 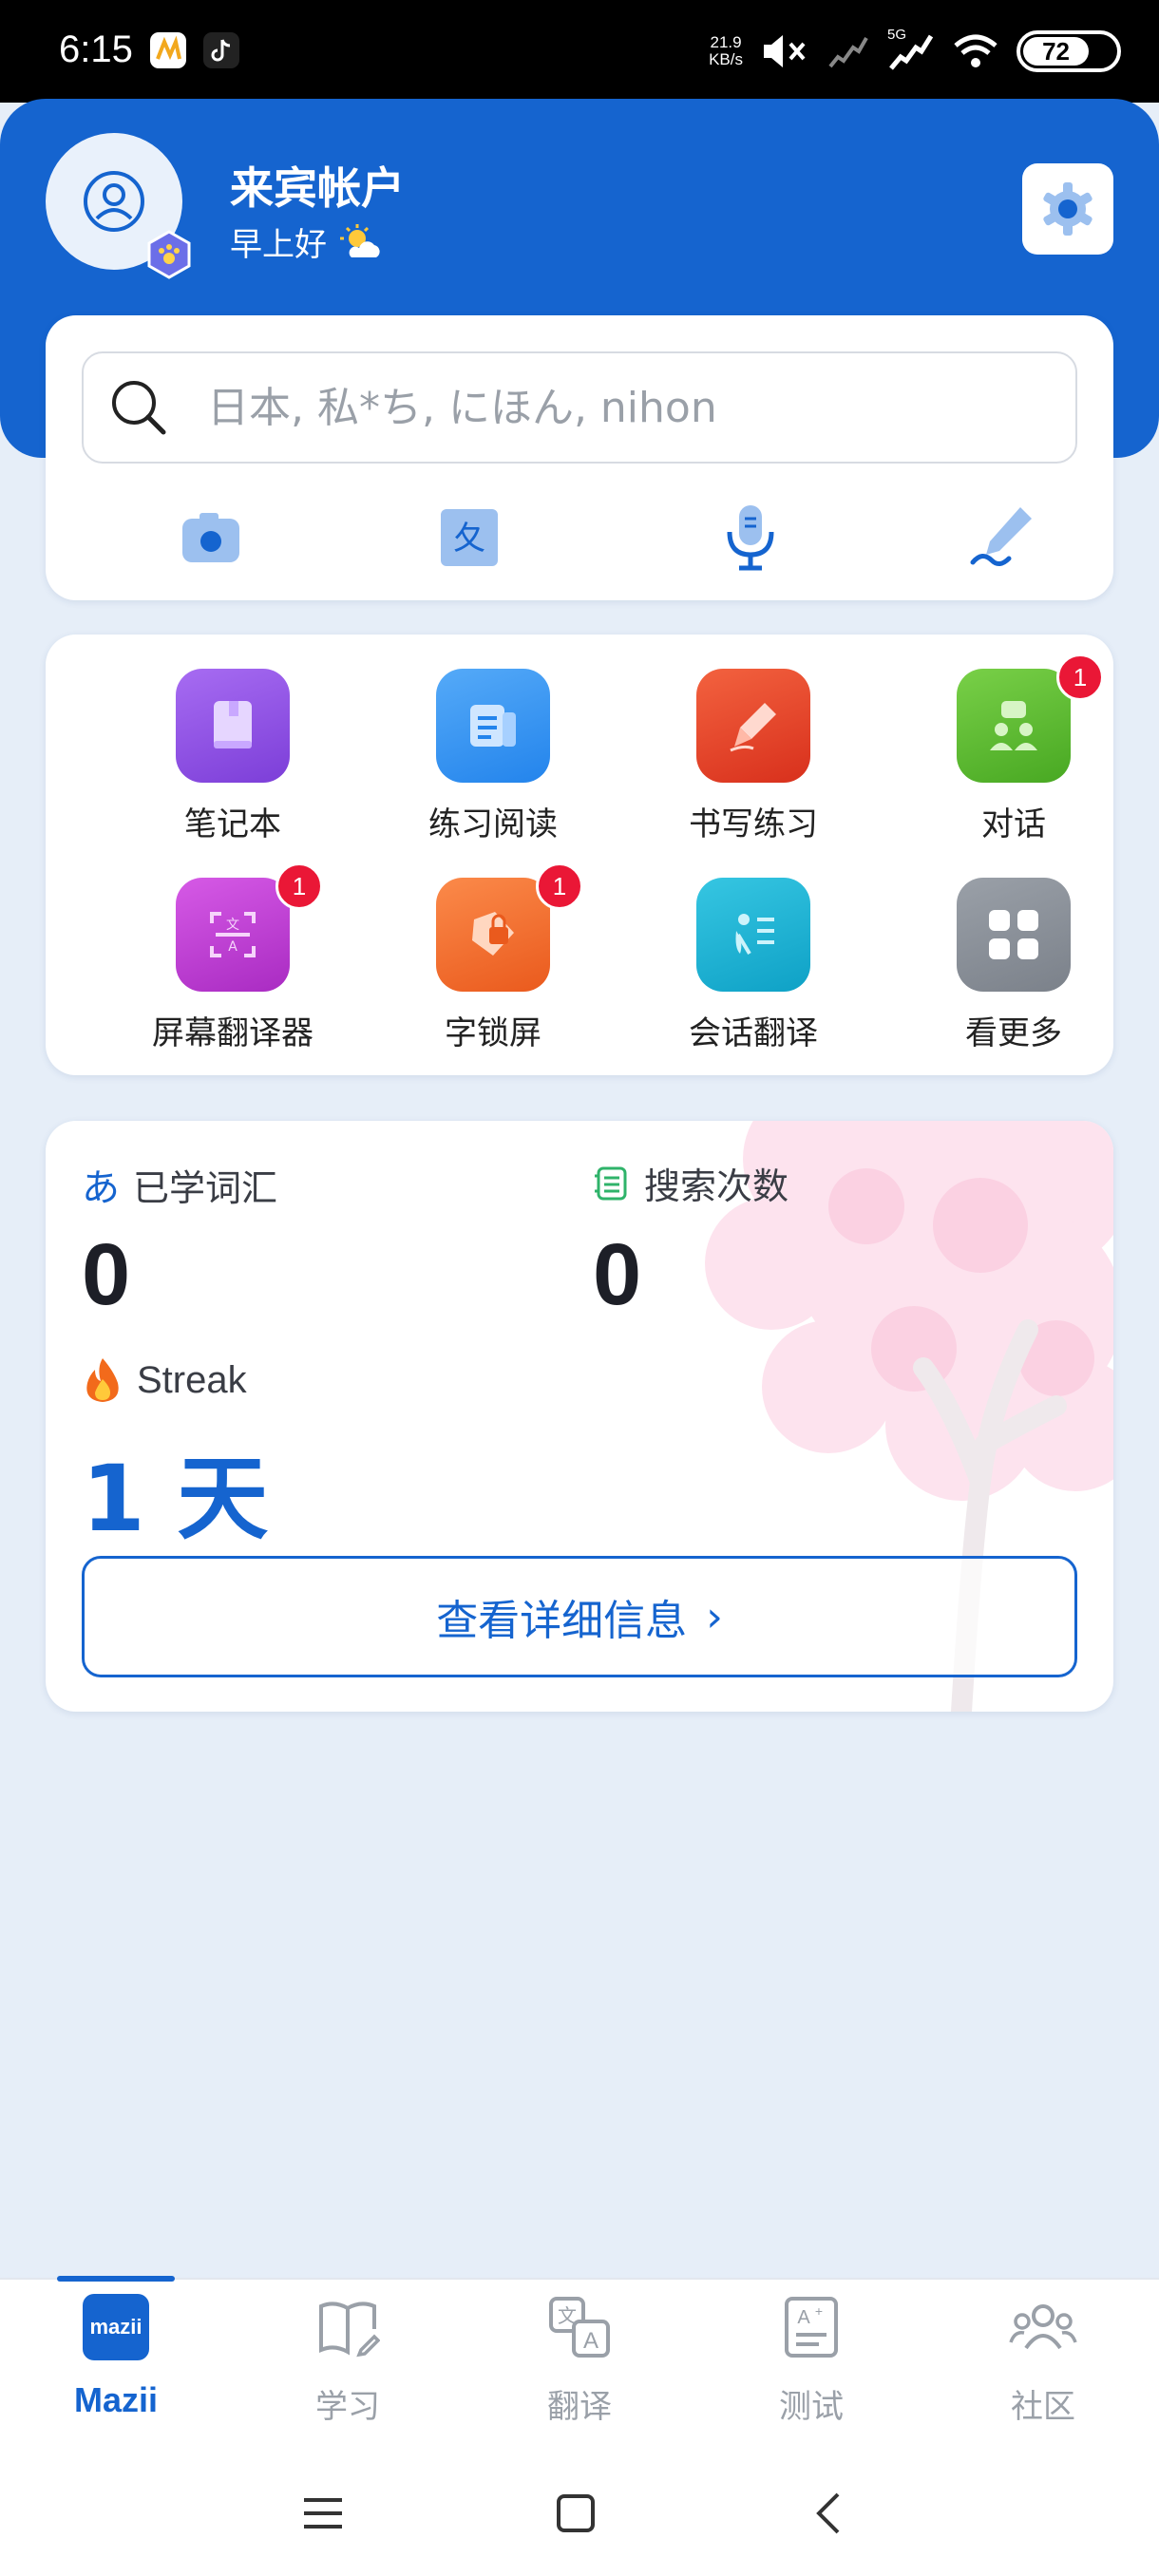 I want to click on gear-icon, so click(x=1067, y=209).